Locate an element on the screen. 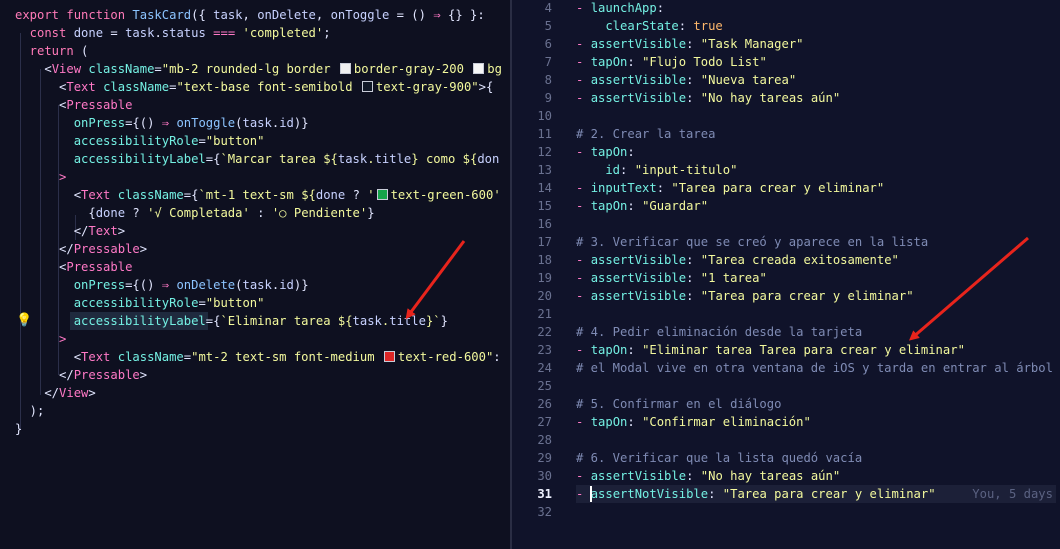  left-red-arrow is located at coordinates (435, 280).